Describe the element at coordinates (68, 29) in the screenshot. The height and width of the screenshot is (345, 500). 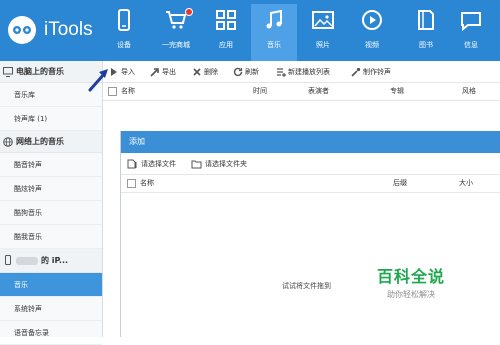
I see `app-name: iTools` at that location.